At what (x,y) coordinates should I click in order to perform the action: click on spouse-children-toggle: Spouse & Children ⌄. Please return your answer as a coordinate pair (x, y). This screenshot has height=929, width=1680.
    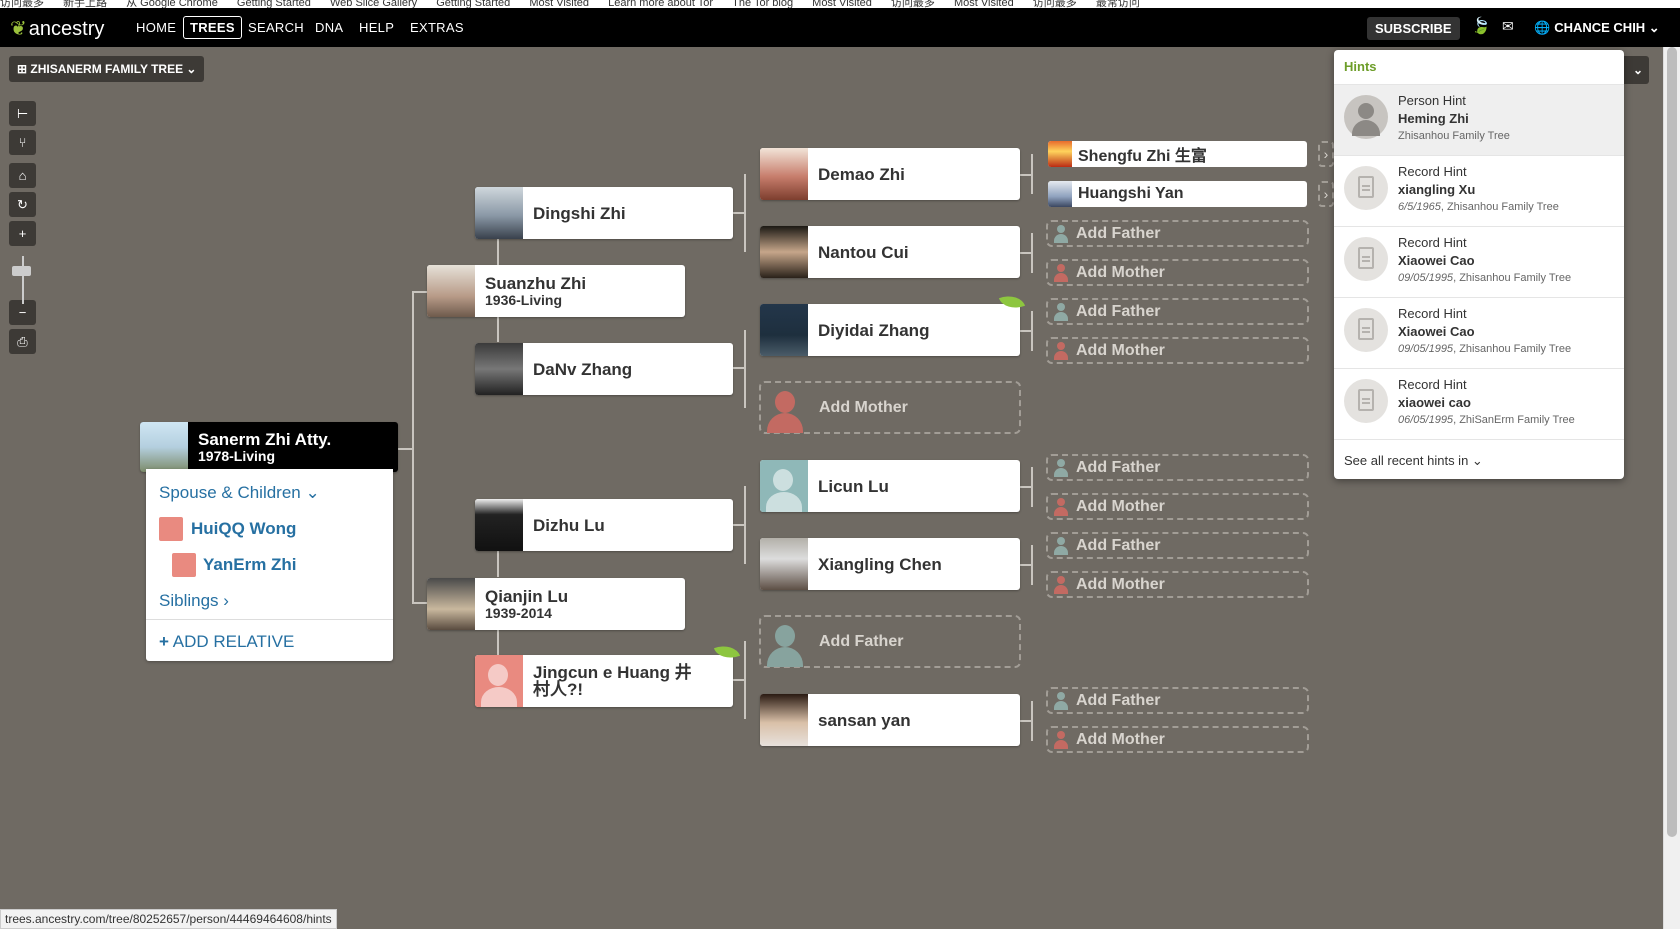
    Looking at the image, I should click on (239, 493).